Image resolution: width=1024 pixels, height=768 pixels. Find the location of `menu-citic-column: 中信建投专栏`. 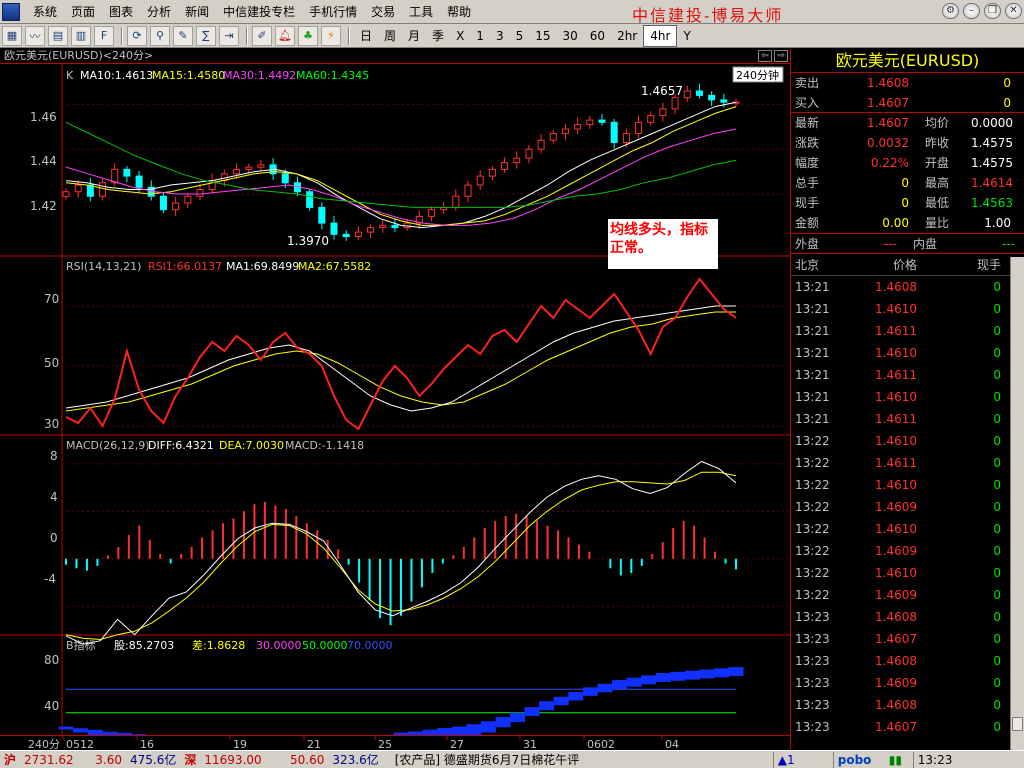

menu-citic-column: 中信建投专栏 is located at coordinates (259, 12).